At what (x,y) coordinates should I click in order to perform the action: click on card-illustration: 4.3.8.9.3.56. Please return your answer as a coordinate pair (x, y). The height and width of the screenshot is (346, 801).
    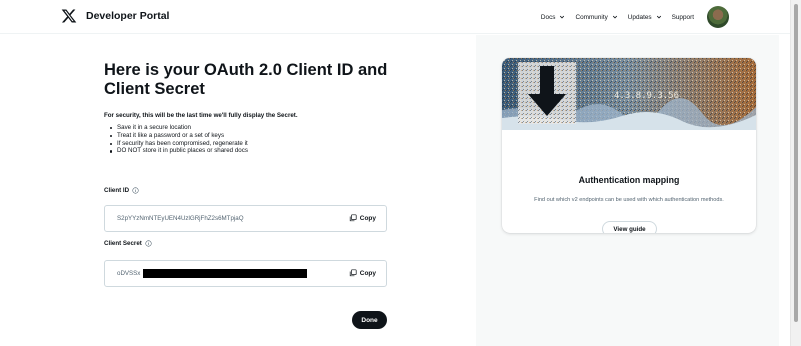
    Looking at the image, I should click on (629, 94).